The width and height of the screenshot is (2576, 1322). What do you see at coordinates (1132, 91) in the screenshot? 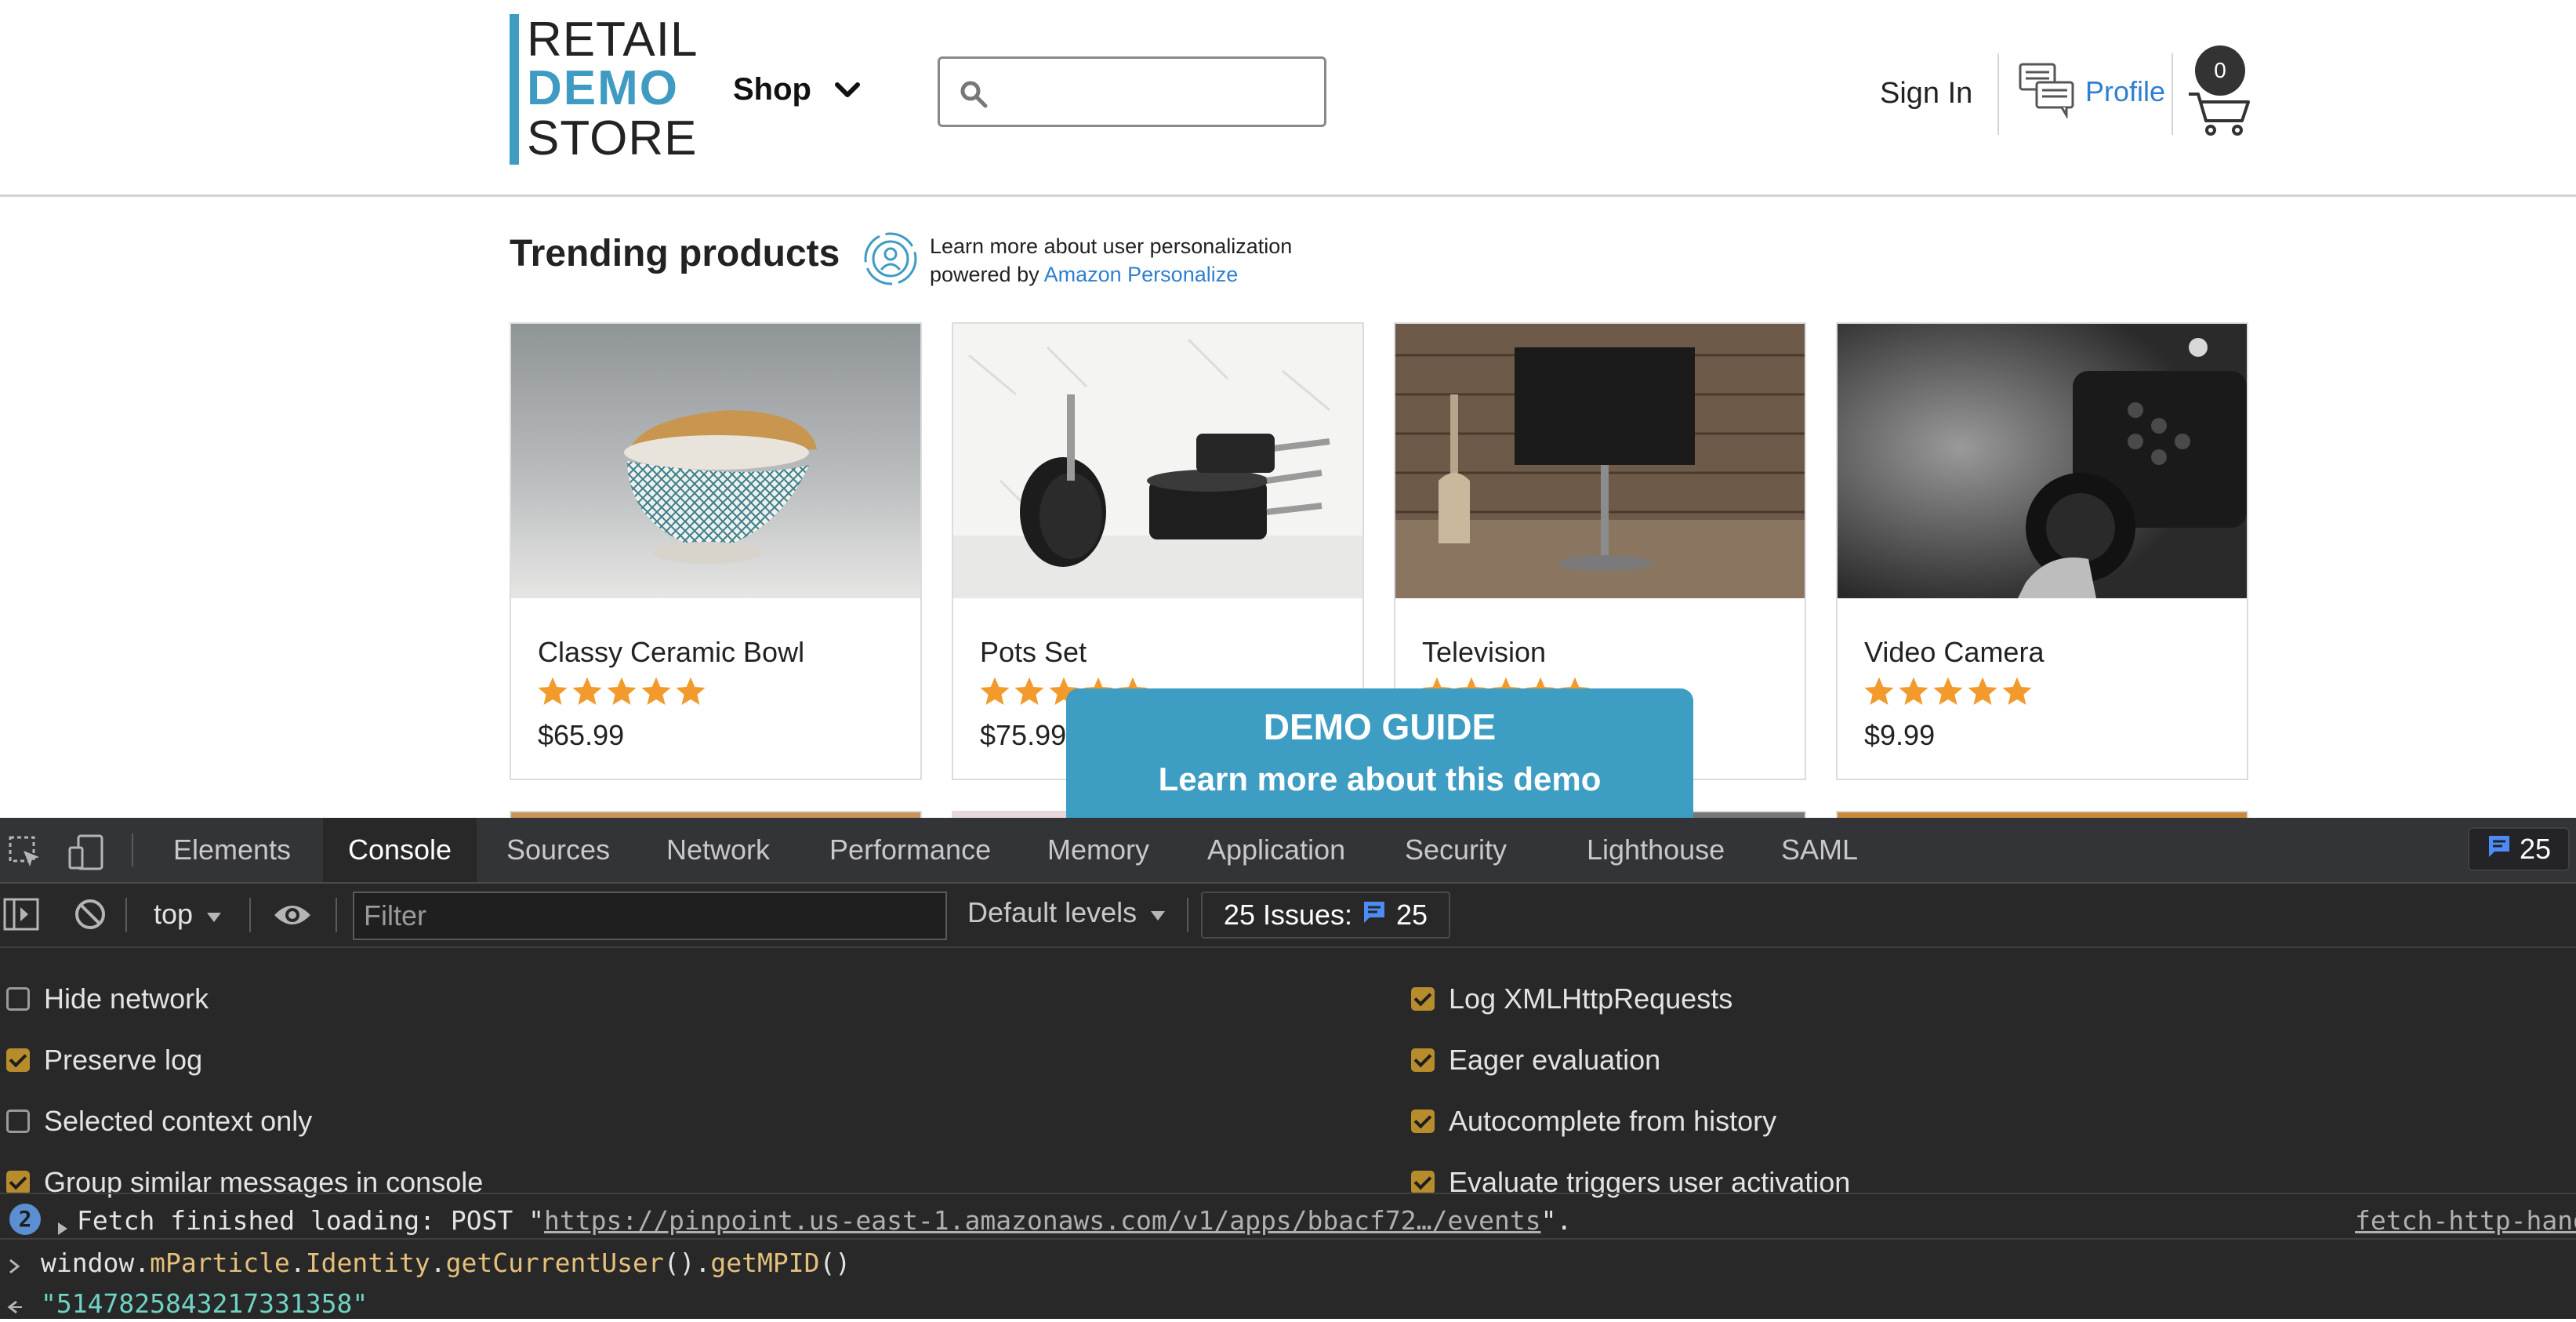
I see `search-input` at bounding box center [1132, 91].